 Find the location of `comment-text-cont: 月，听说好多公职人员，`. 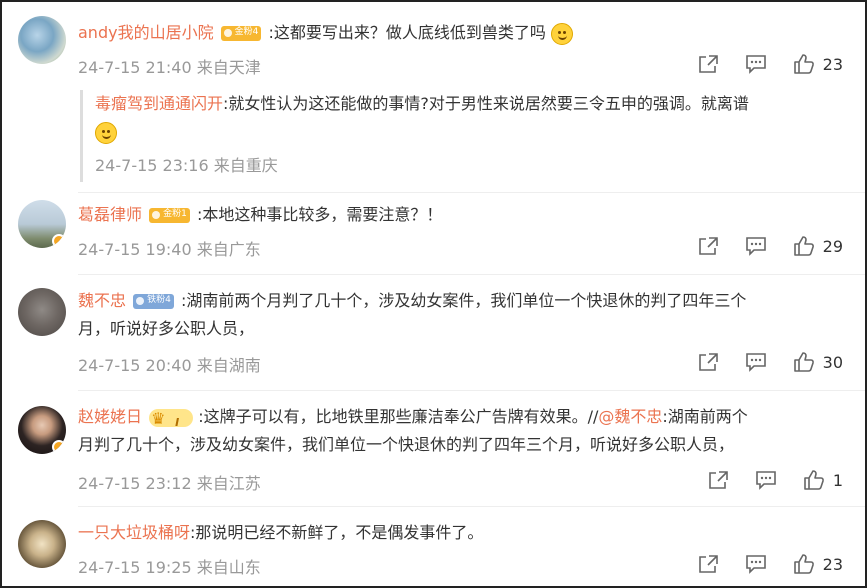

comment-text-cont: 月，听说好多公职人员， is located at coordinates (166, 328).